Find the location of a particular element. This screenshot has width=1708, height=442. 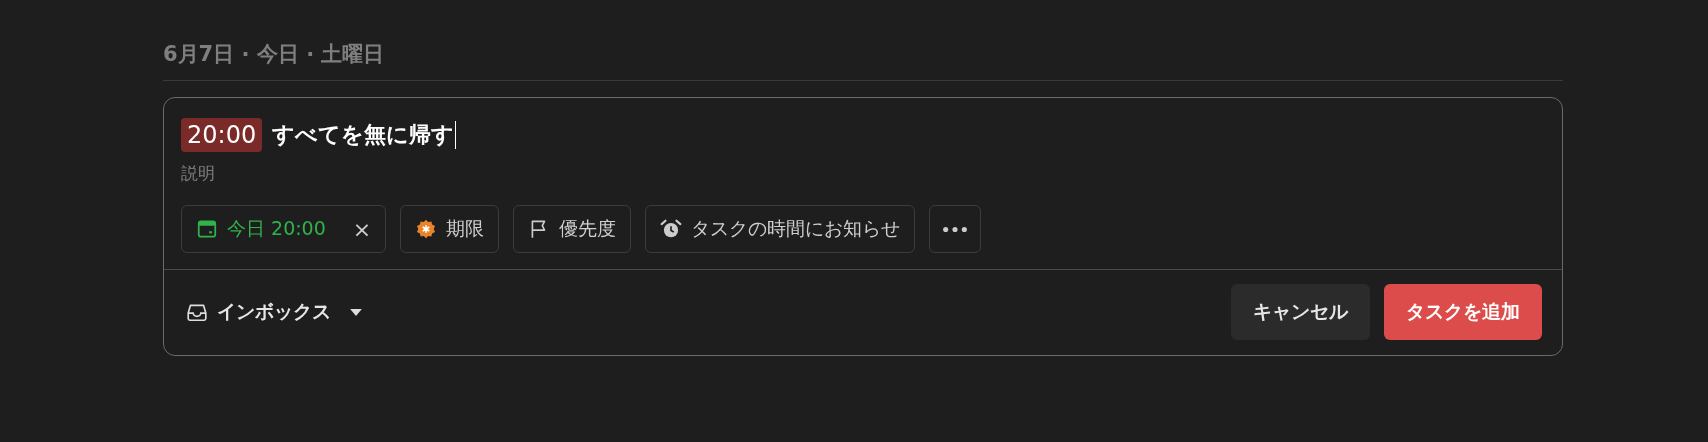

date-chip: 今日 20:00 × is located at coordinates (284, 229).